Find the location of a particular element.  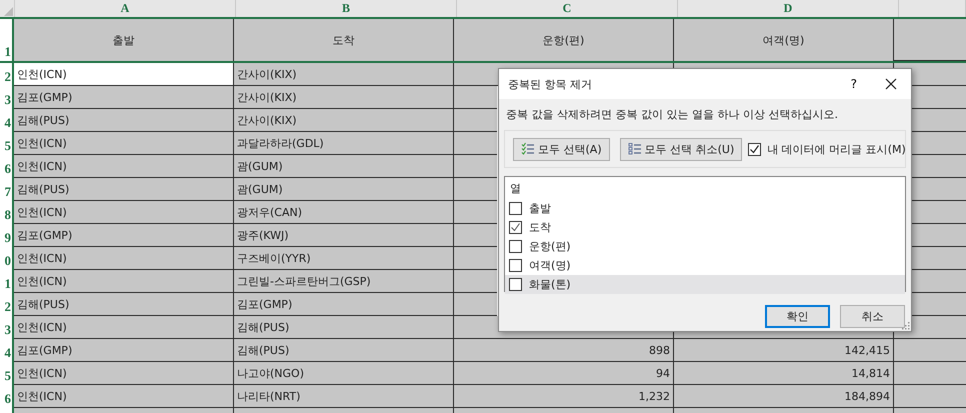

column-header: D is located at coordinates (788, 8).